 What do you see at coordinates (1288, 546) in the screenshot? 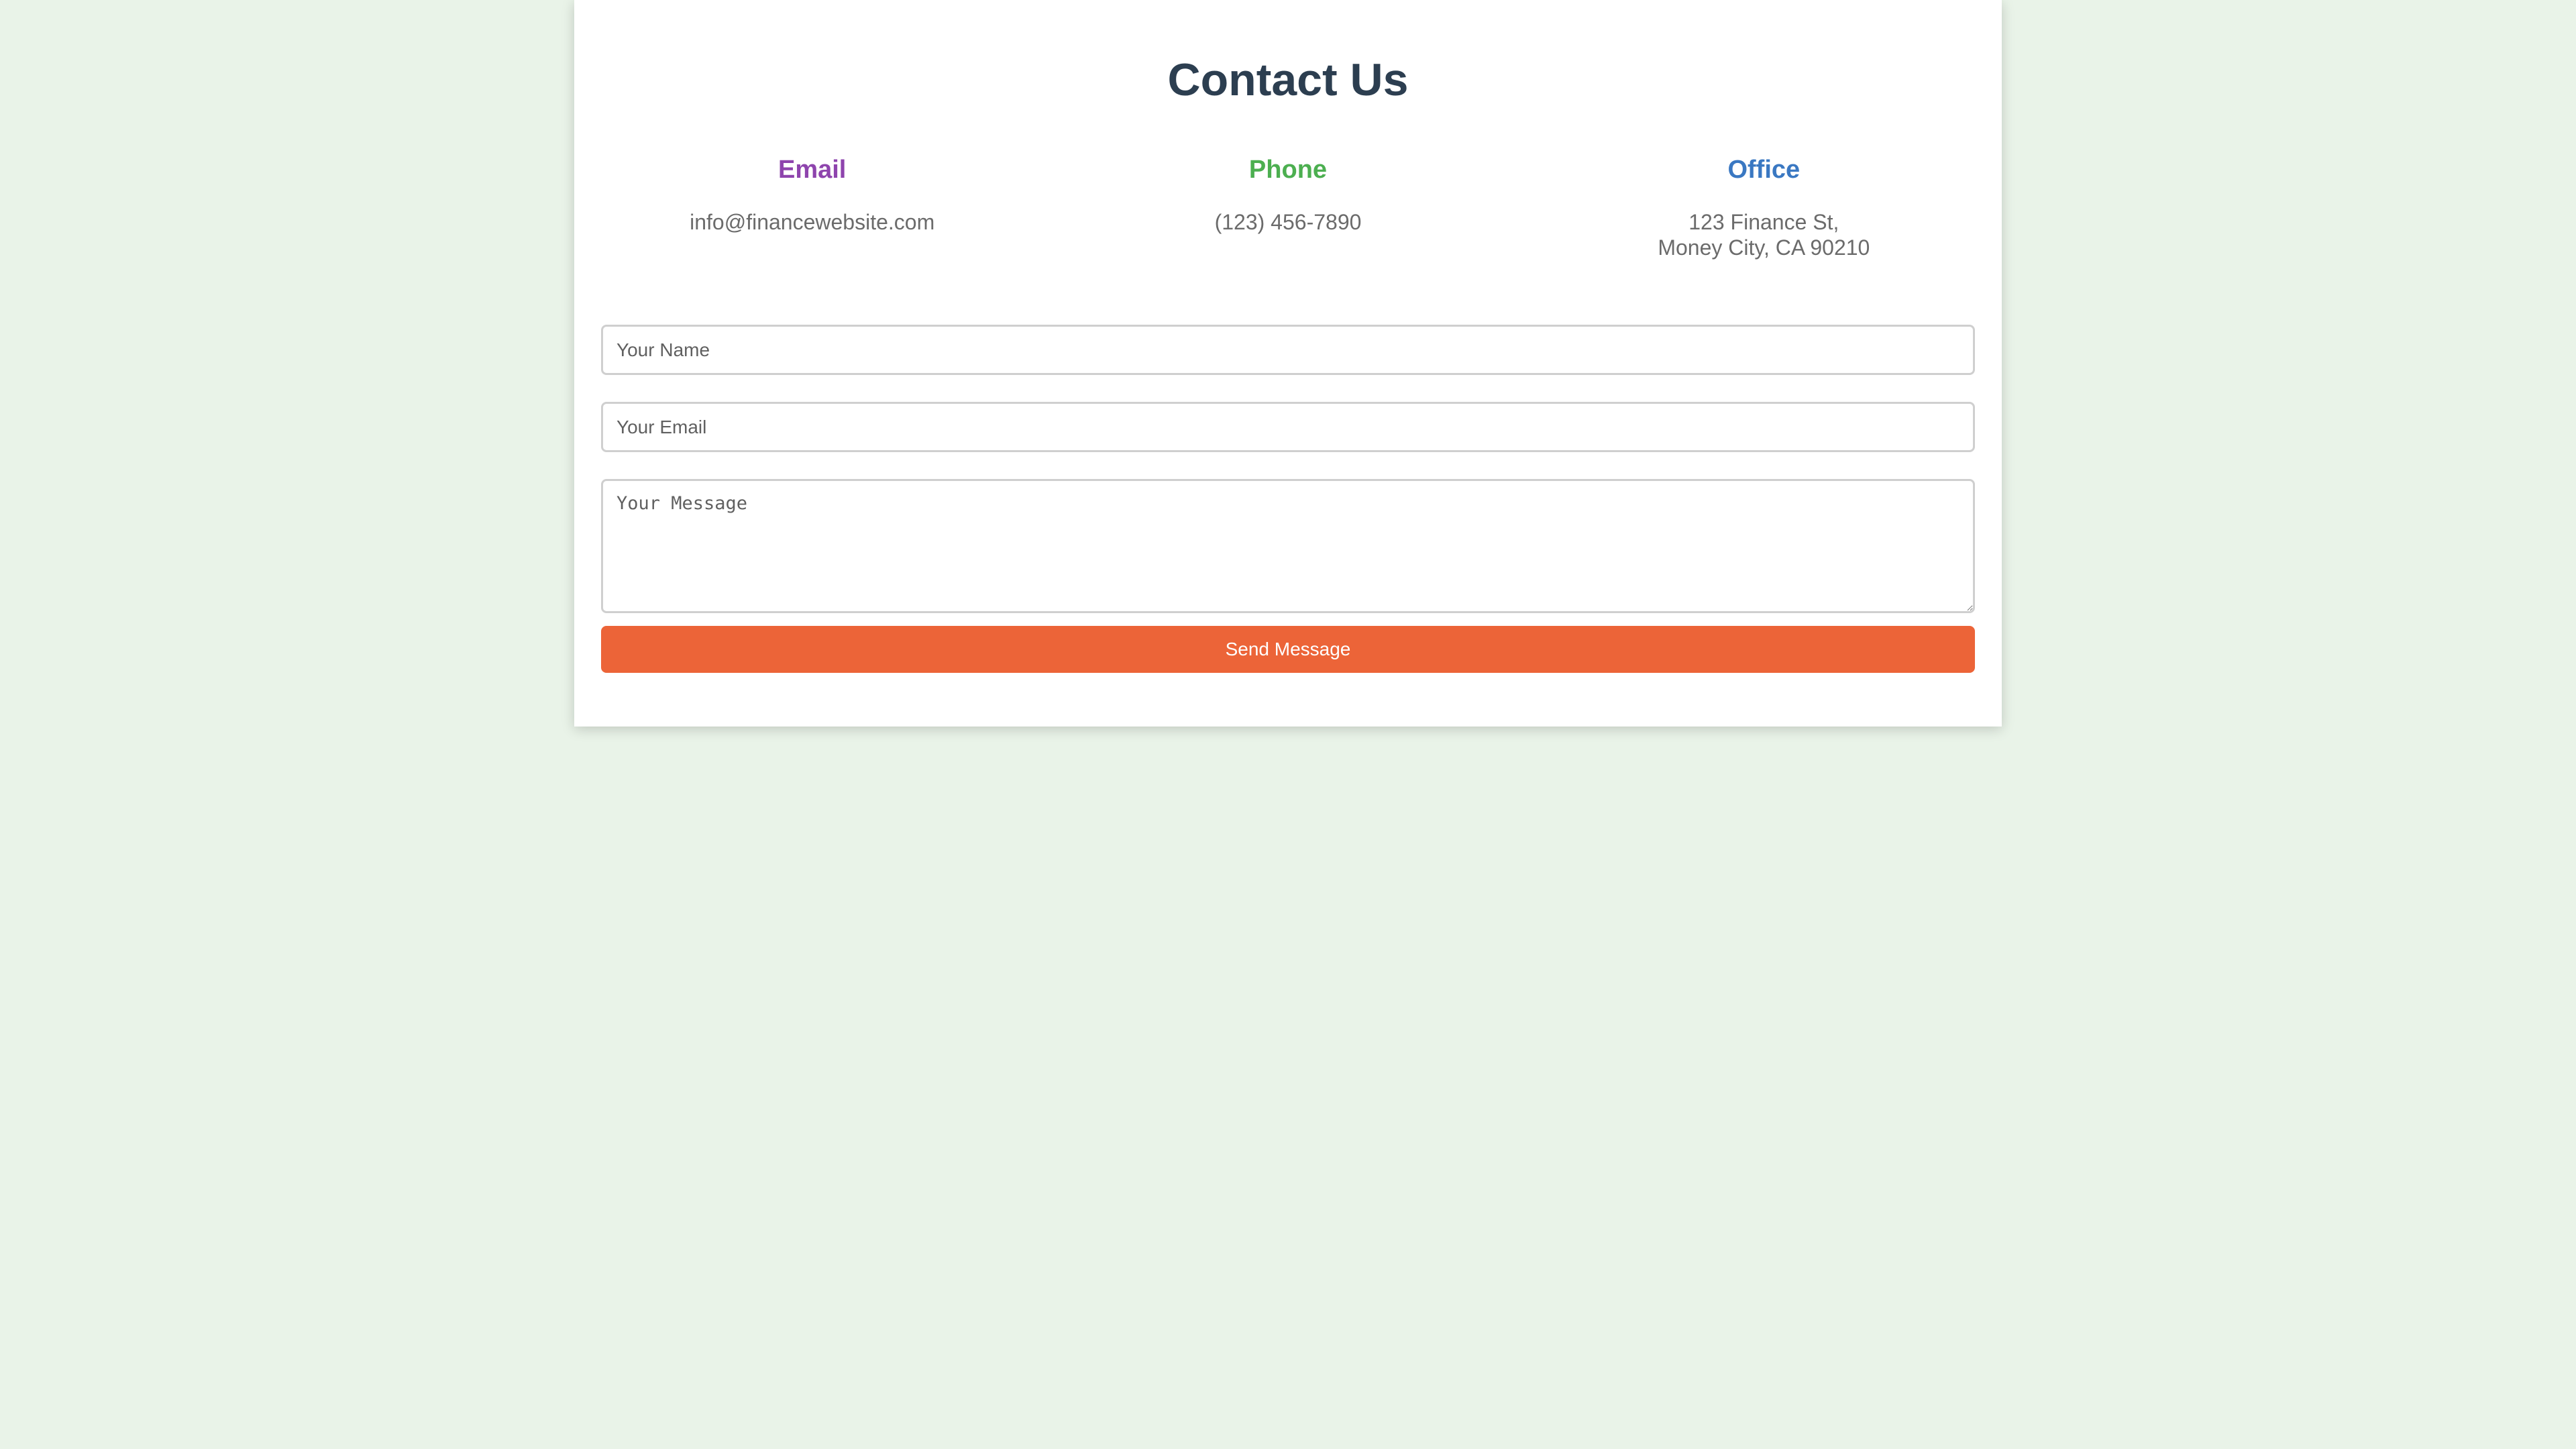
I see `message-textarea` at bounding box center [1288, 546].